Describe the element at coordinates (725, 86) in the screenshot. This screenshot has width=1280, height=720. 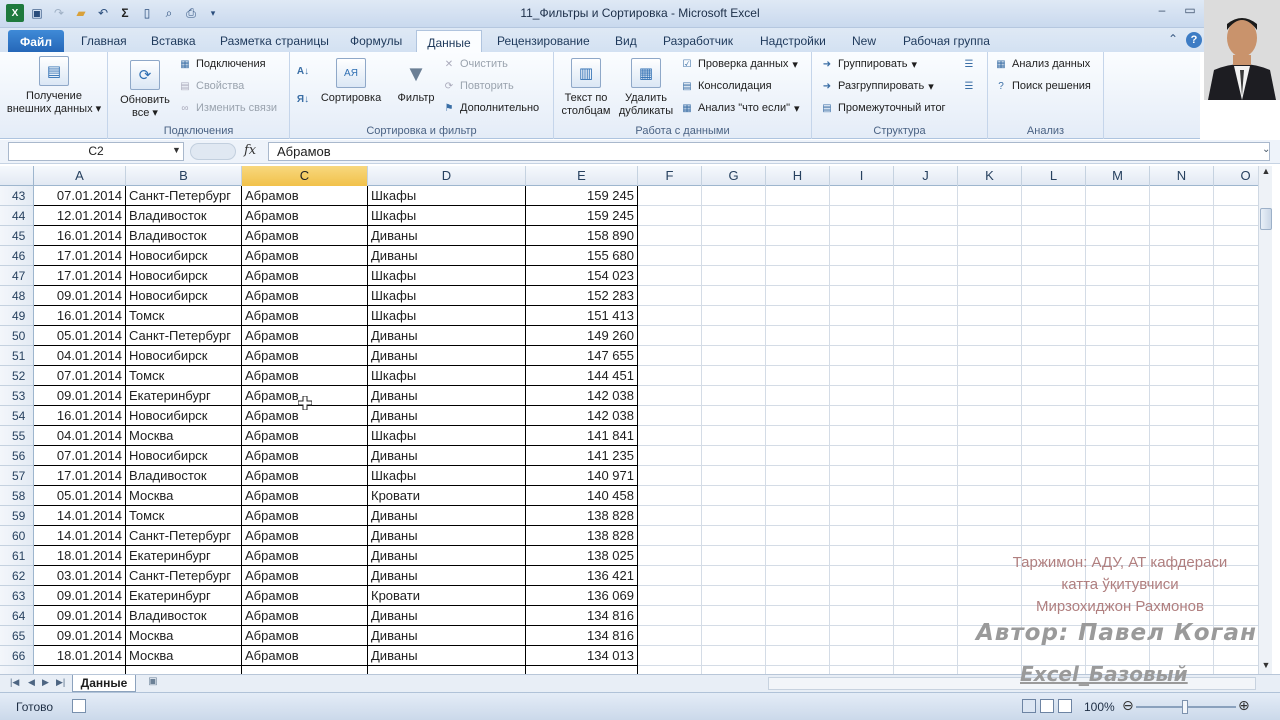
I see `consolidate-button: ▤ Консолидация` at that location.